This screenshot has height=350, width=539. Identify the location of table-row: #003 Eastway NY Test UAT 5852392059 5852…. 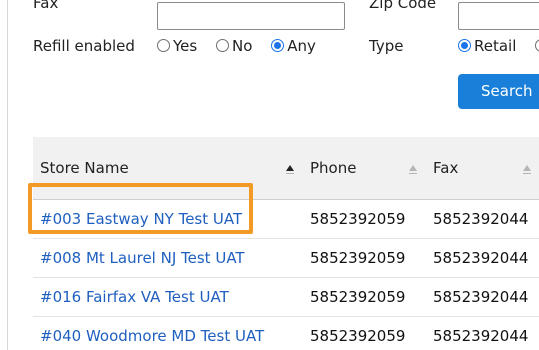
(286, 219).